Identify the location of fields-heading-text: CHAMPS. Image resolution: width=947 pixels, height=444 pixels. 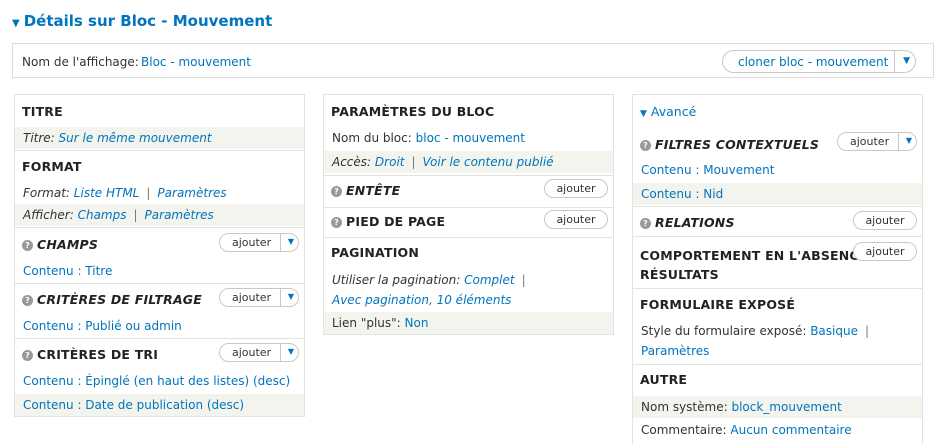
(68, 244).